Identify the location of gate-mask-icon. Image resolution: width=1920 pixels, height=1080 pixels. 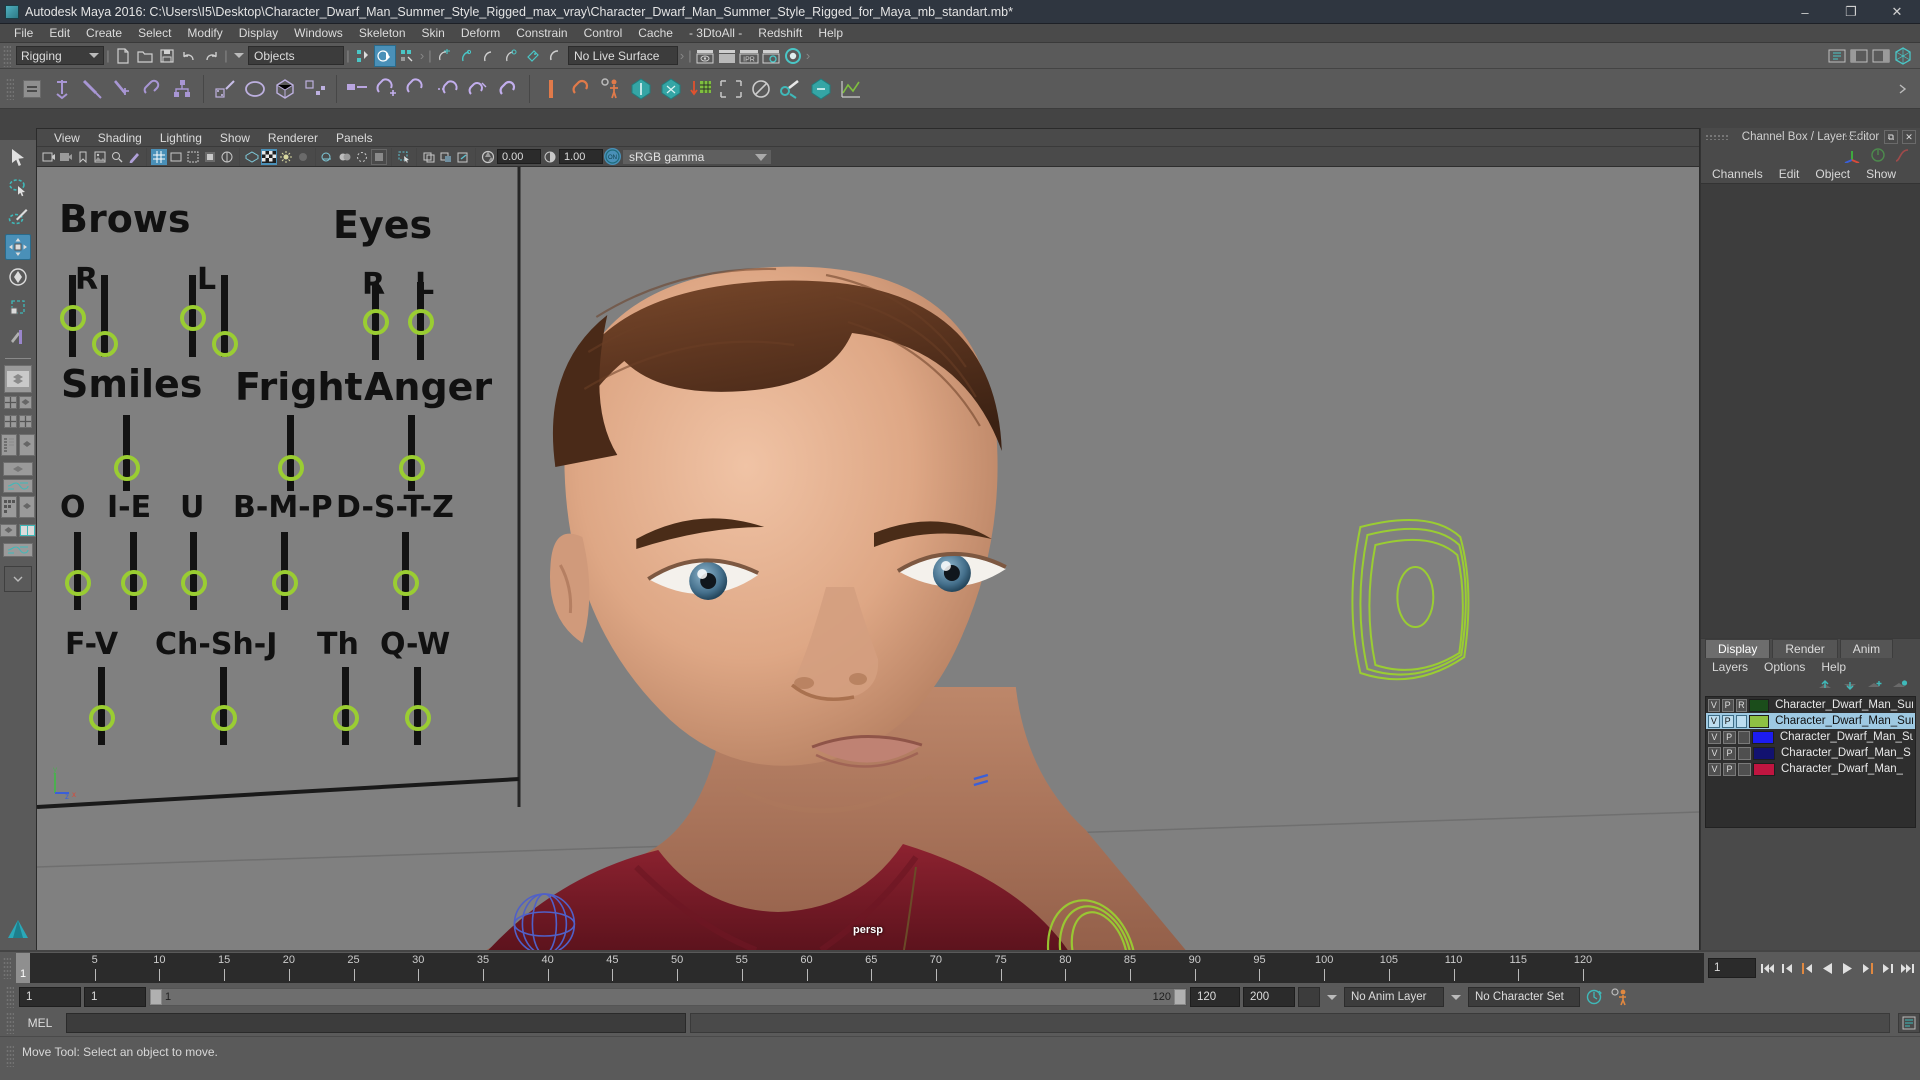
(210, 157).